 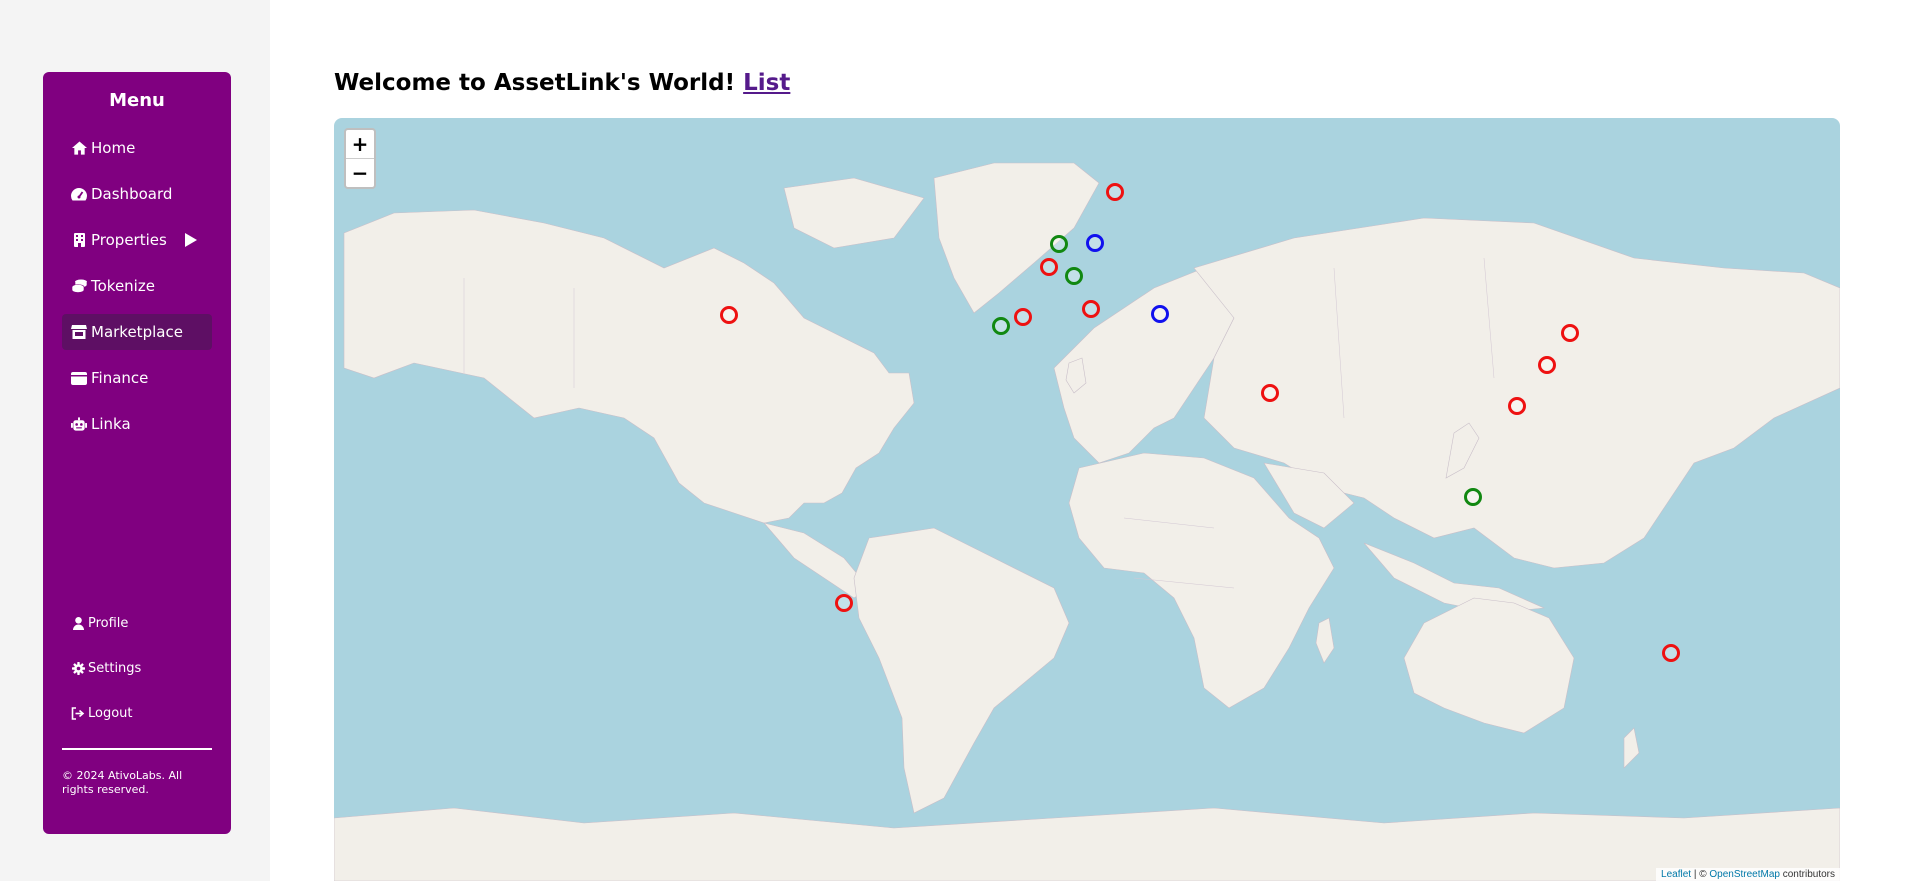 I want to click on wallet-icon, so click(x=79, y=378).